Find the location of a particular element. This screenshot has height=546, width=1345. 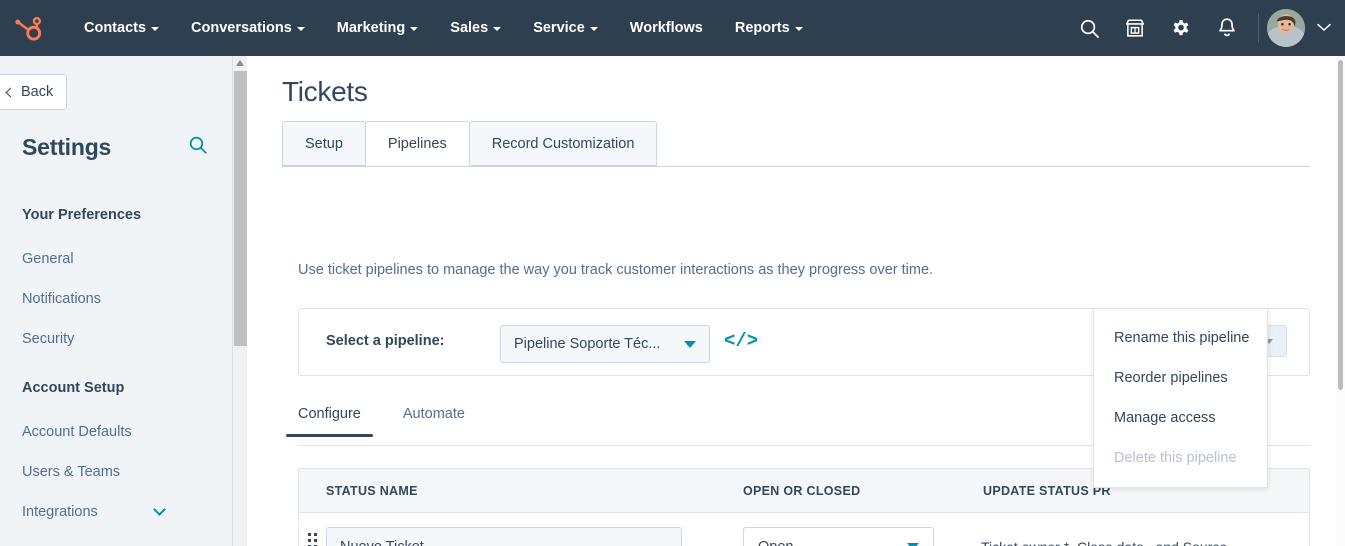

sidebar-section-account-setup: Account Setup is located at coordinates (73, 388).